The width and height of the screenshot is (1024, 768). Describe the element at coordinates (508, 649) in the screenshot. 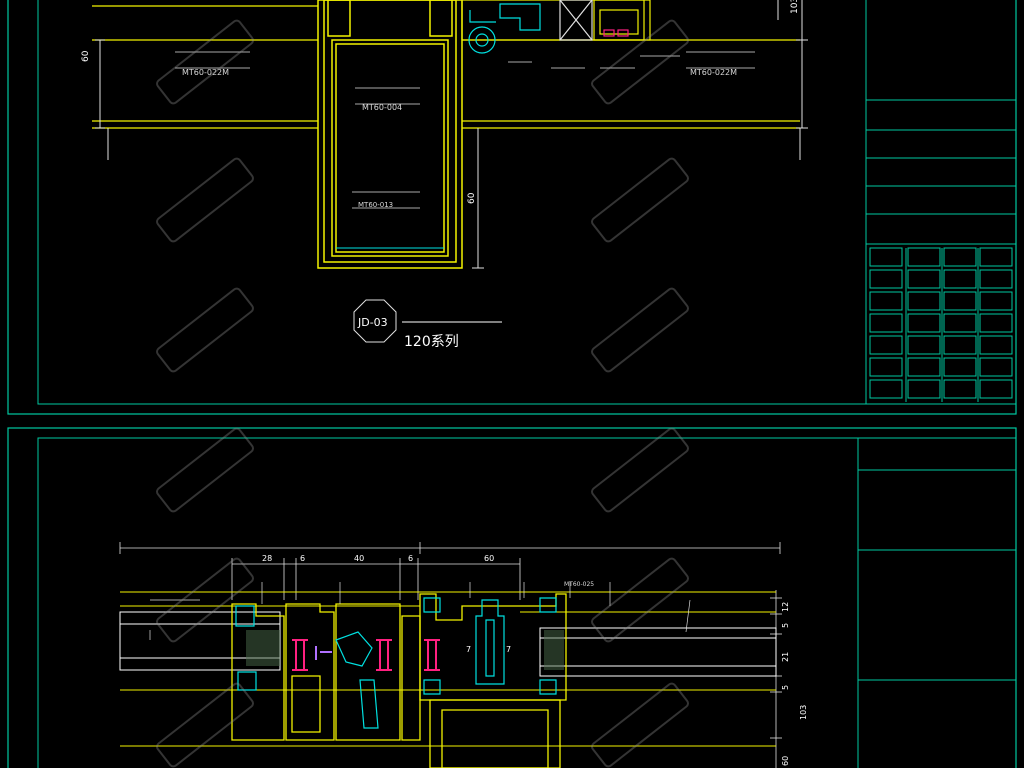

I see `dim-inner-7b: 7` at that location.